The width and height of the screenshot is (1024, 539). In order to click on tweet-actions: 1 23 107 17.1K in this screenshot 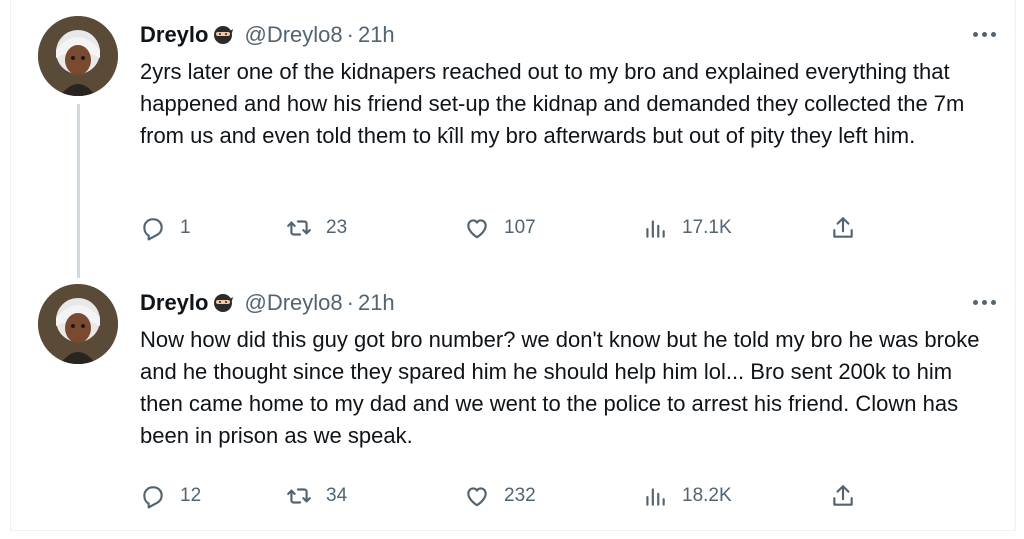, I will do `click(500, 228)`.